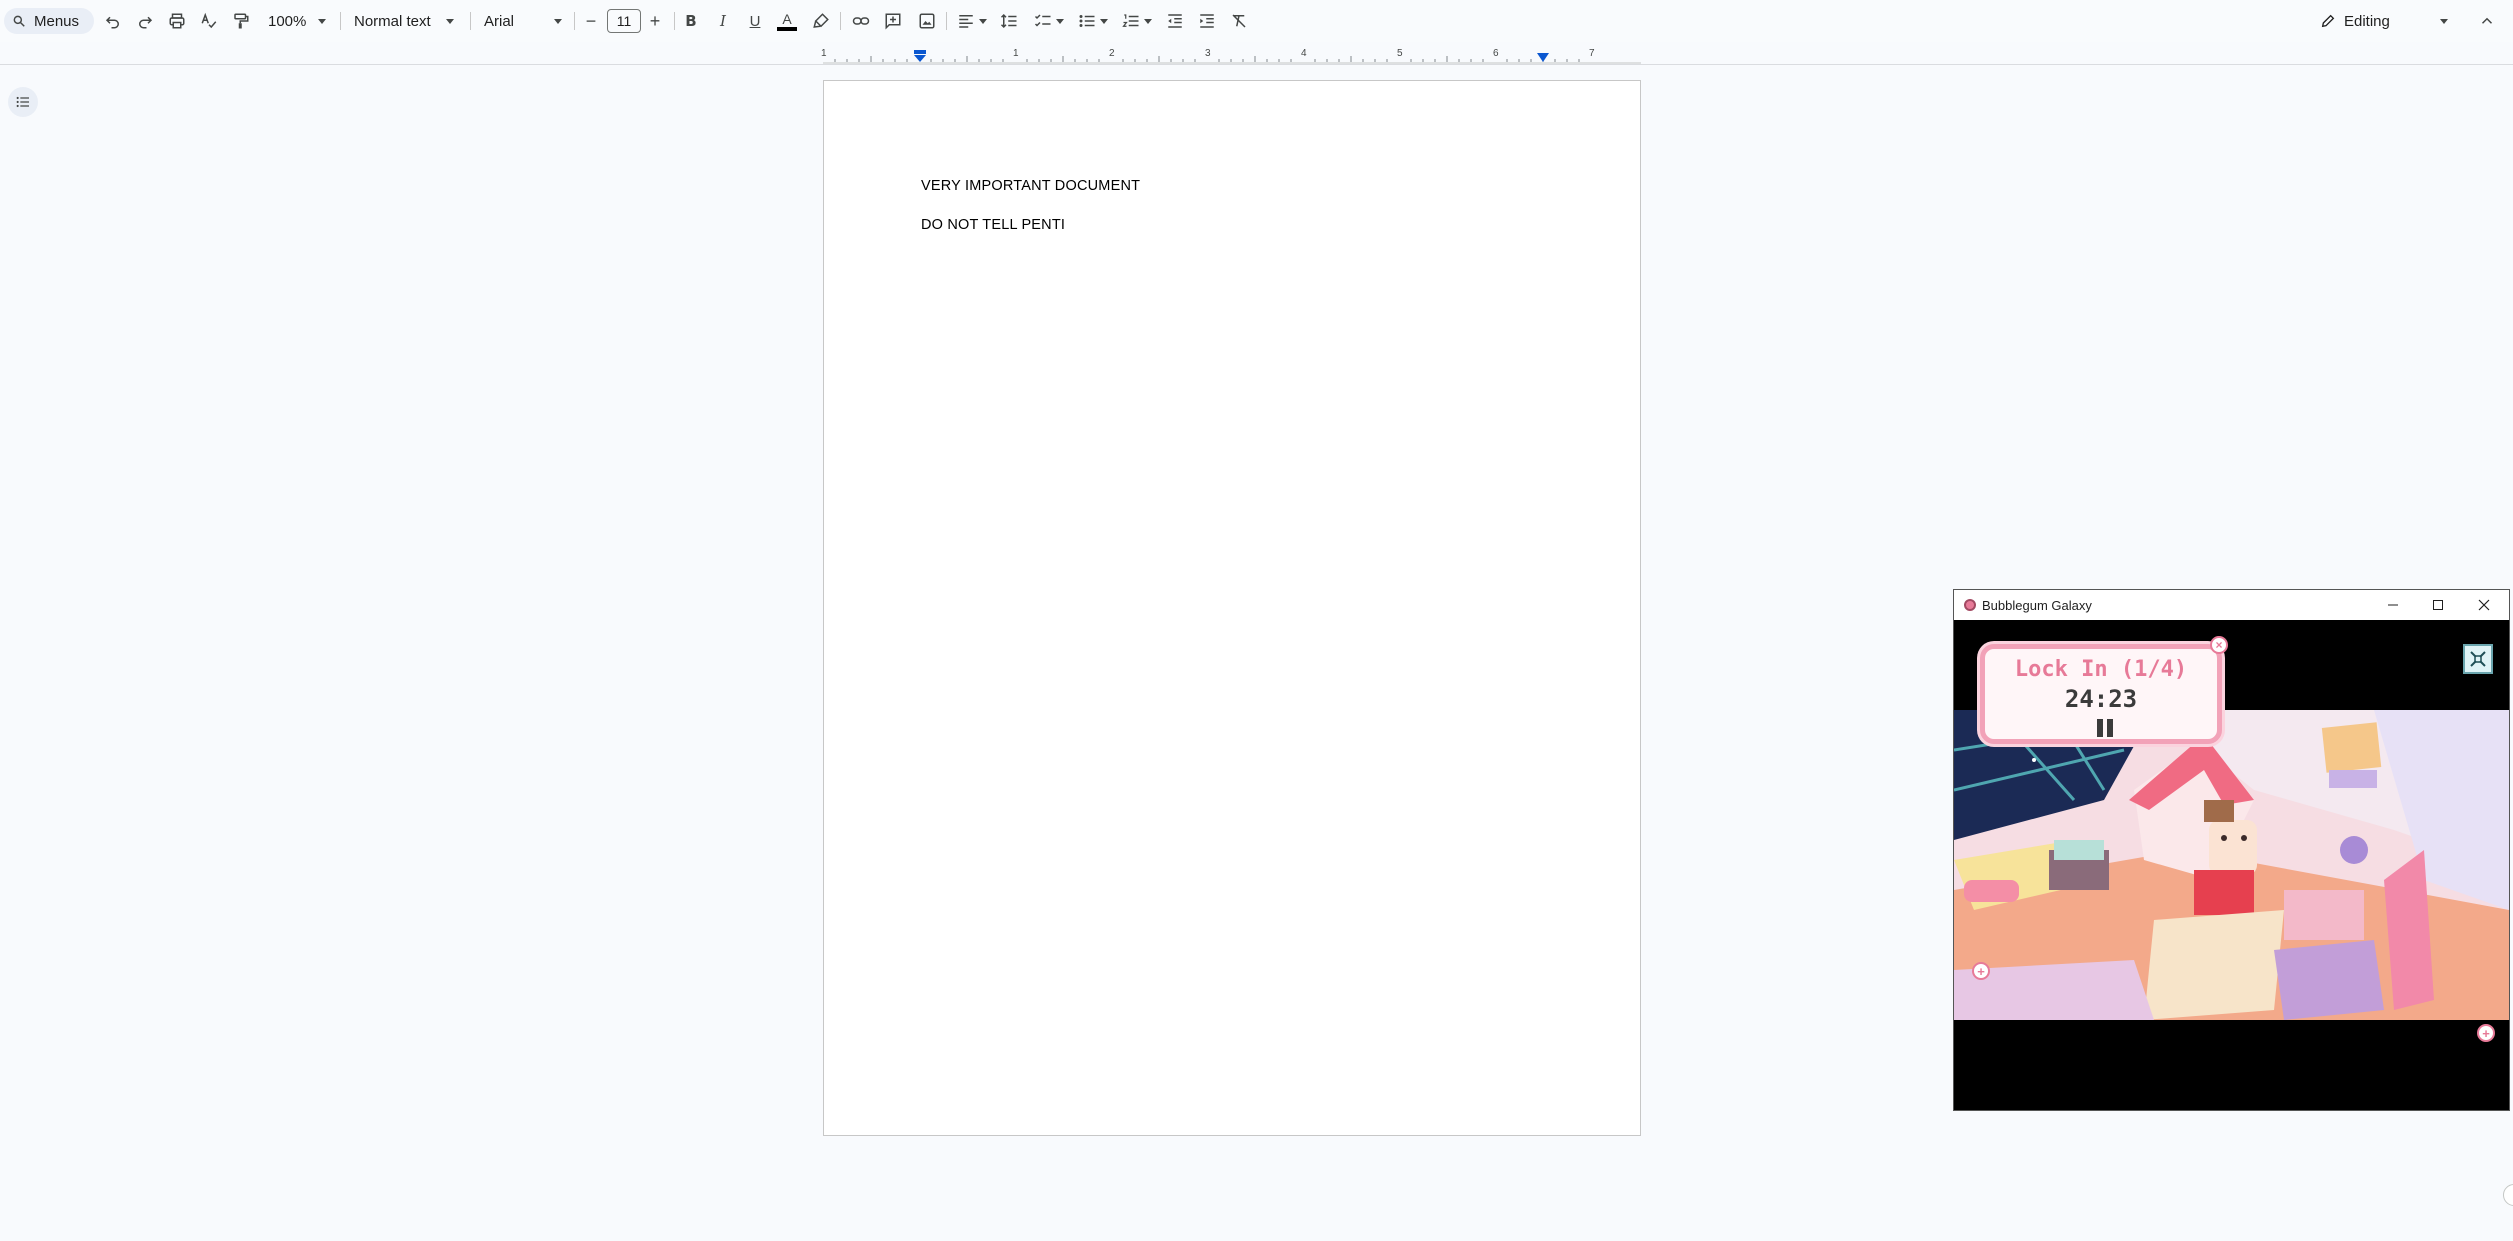  I want to click on focus-timer-card: Lock In (1/4) 24:23, so click(2101, 694).